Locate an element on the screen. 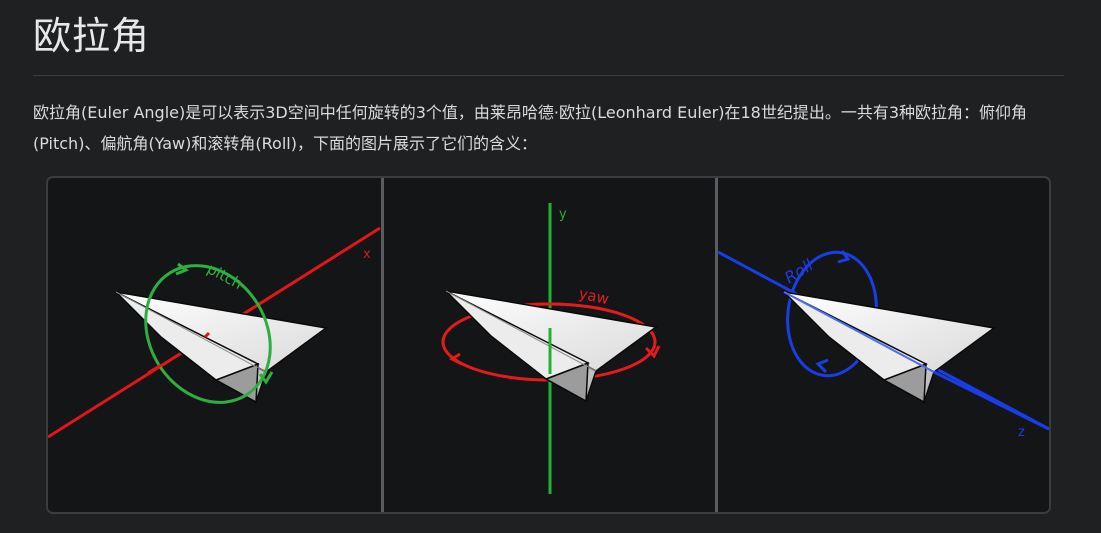  pitch-label: pitch is located at coordinates (224, 276).